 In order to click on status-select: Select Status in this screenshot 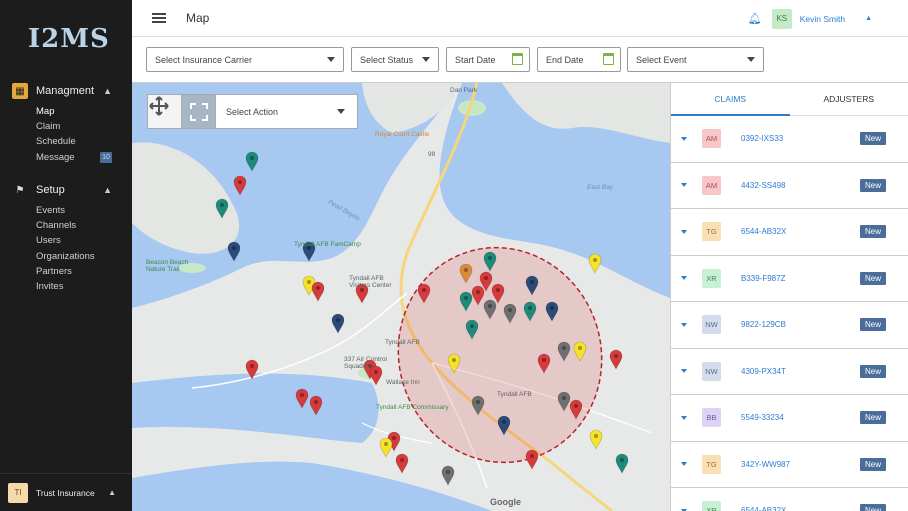, I will do `click(395, 59)`.